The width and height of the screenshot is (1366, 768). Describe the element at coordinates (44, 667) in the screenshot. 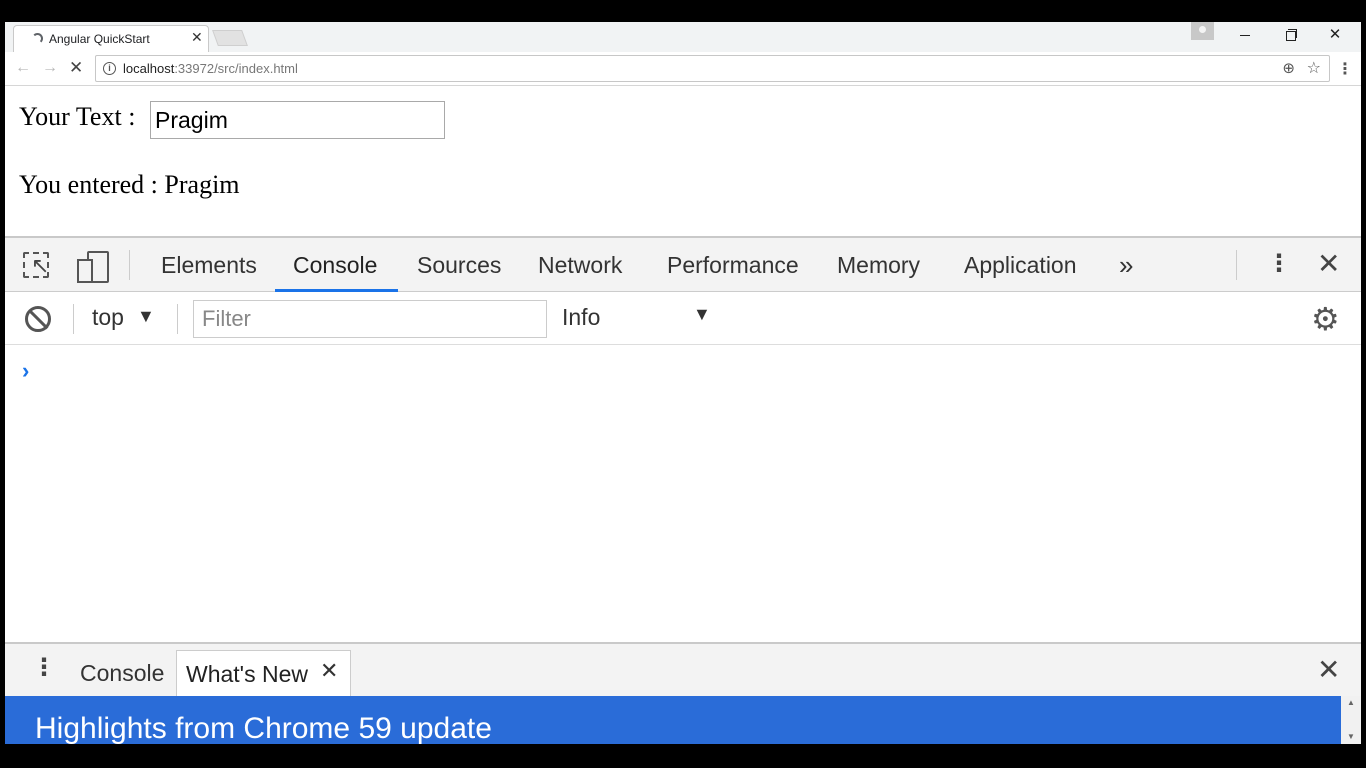

I see `drawer-menu-icon: ⋮` at that location.